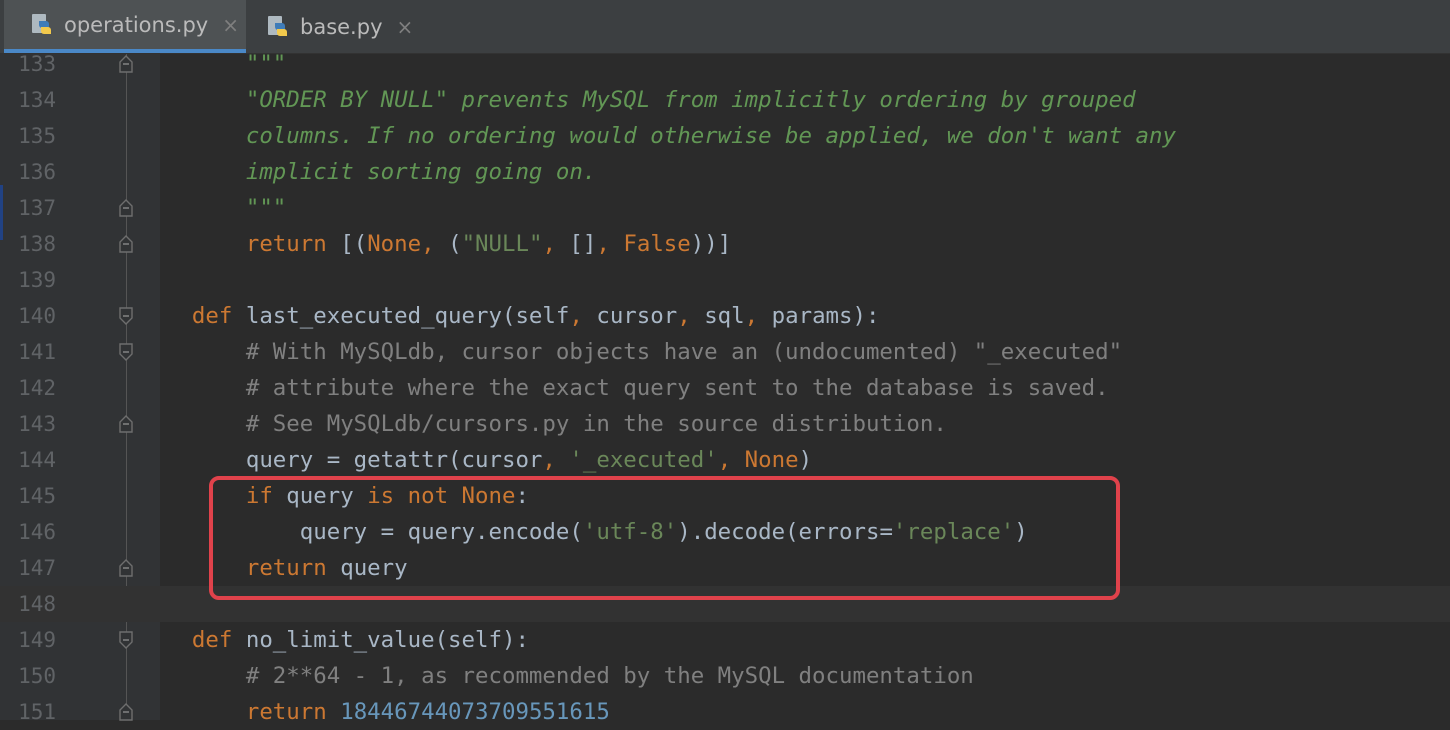 This screenshot has width=1450, height=730. What do you see at coordinates (725, 280) in the screenshot?
I see `code-line: 139` at bounding box center [725, 280].